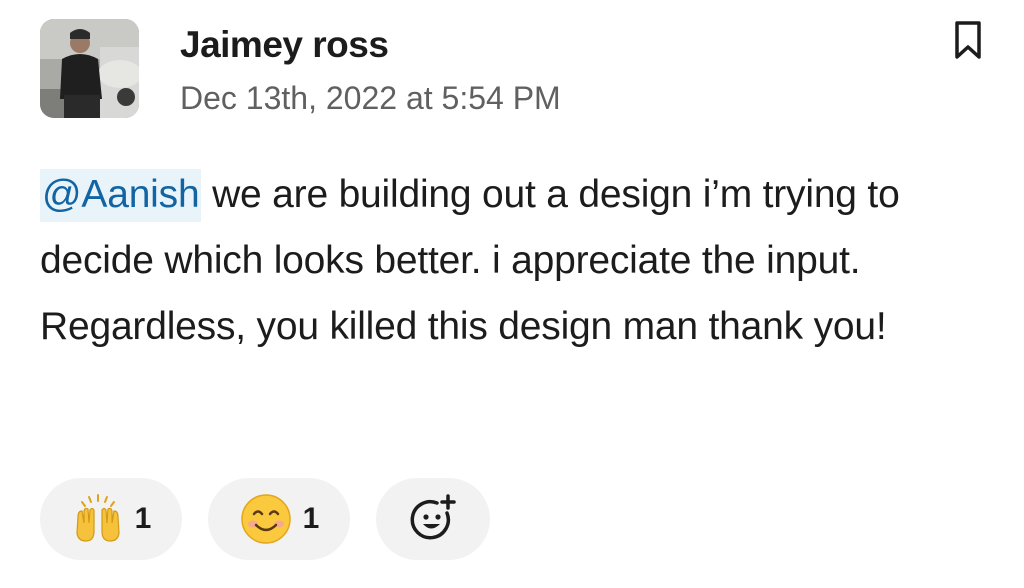 Image resolution: width=1024 pixels, height=588 pixels. Describe the element at coordinates (284, 45) in the screenshot. I see `sender-name: Jaimey ross` at that location.